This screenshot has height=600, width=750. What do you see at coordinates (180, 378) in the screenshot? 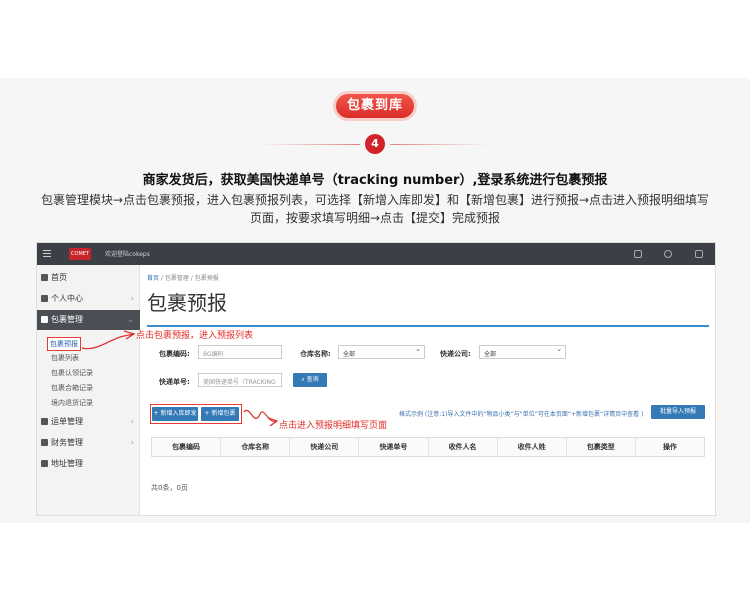
I see `annotation-arrows` at bounding box center [180, 378].